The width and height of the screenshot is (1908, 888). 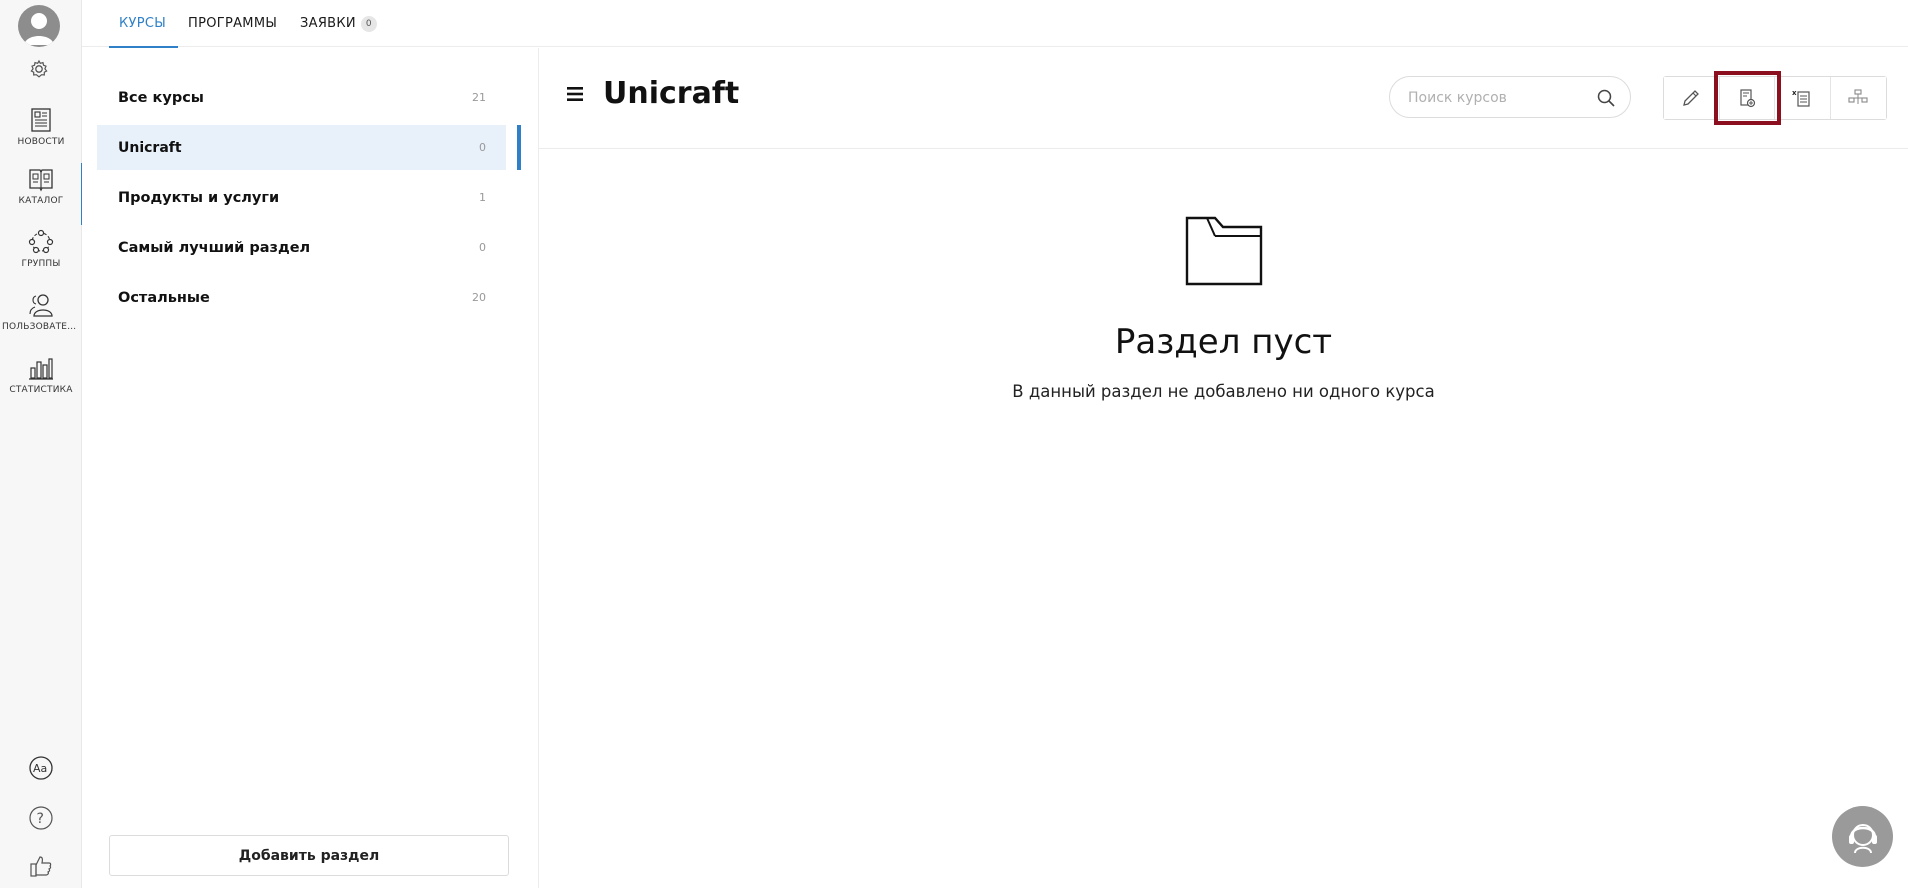 What do you see at coordinates (1498, 98) in the screenshot?
I see `search-input` at bounding box center [1498, 98].